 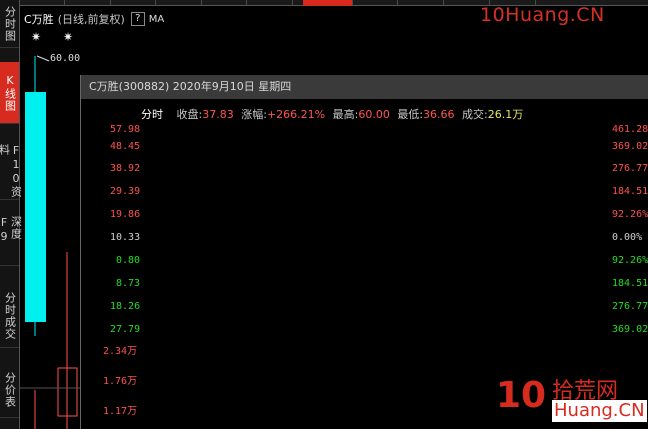 I want to click on percent-axis-label: 461.28, so click(x=630, y=129).